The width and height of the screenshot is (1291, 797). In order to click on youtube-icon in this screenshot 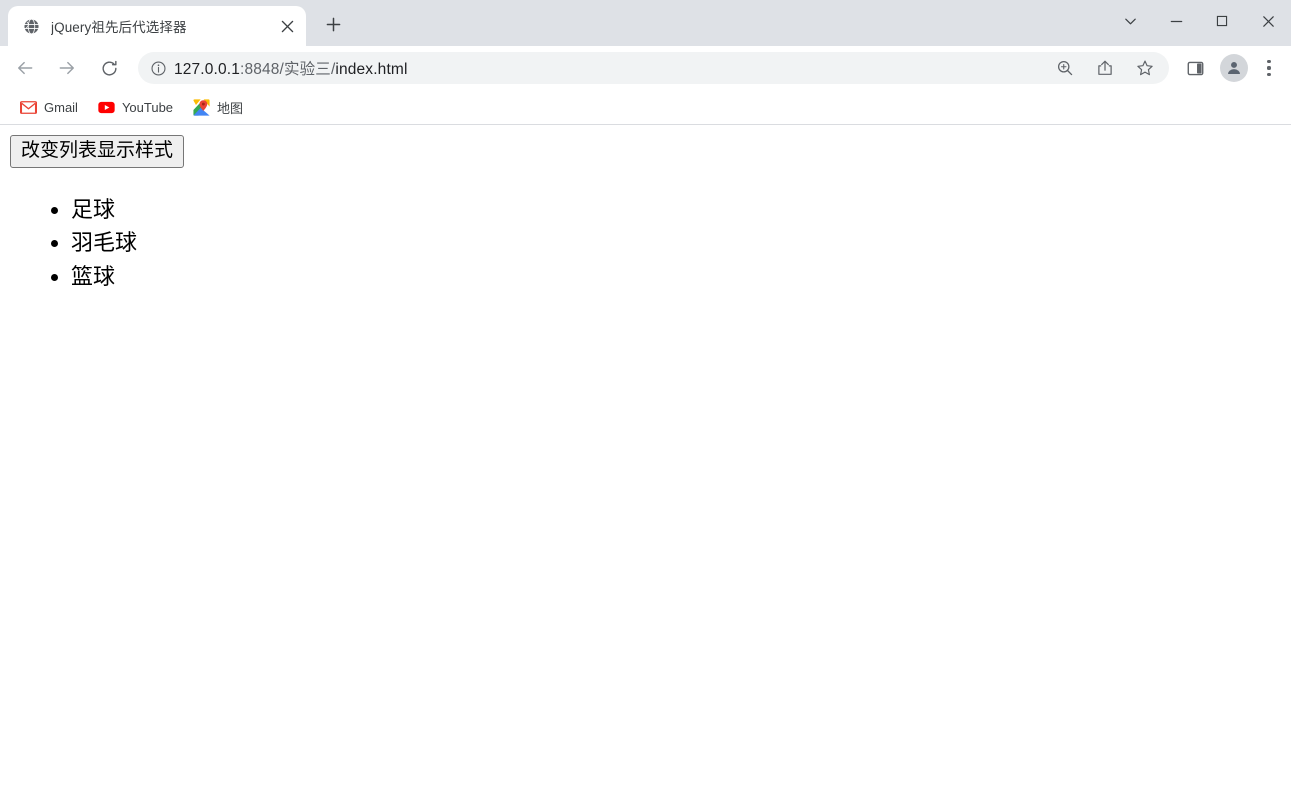, I will do `click(106, 107)`.